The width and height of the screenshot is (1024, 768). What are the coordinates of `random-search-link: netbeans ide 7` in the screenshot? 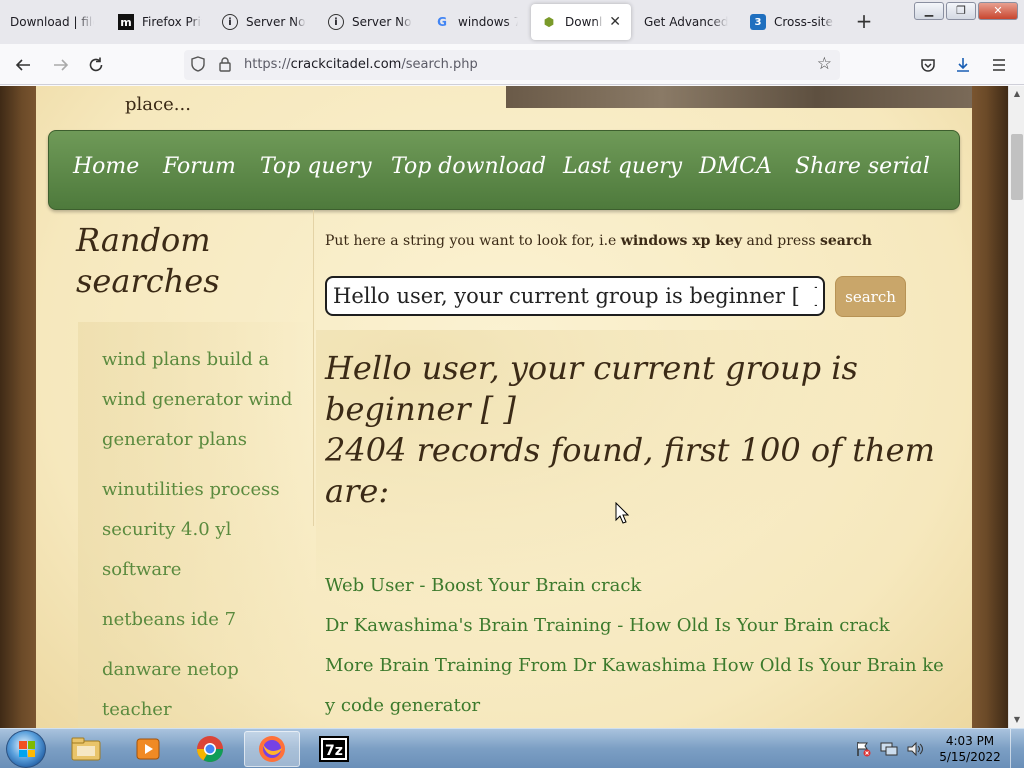 It's located at (202, 620).